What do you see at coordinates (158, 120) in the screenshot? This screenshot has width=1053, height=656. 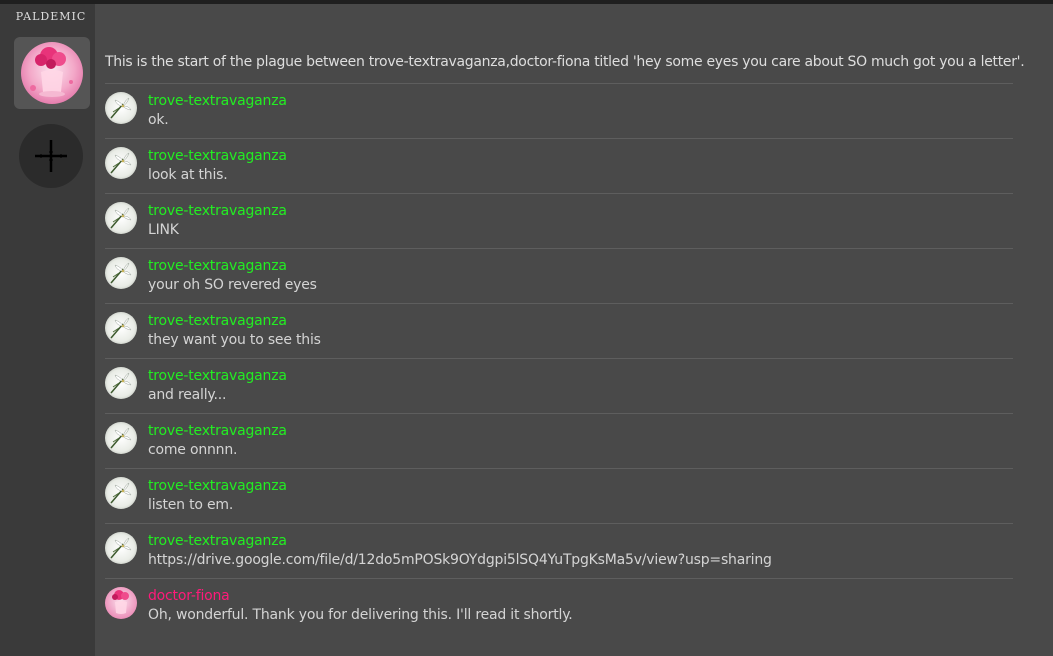 I see `message-text: ok.` at bounding box center [158, 120].